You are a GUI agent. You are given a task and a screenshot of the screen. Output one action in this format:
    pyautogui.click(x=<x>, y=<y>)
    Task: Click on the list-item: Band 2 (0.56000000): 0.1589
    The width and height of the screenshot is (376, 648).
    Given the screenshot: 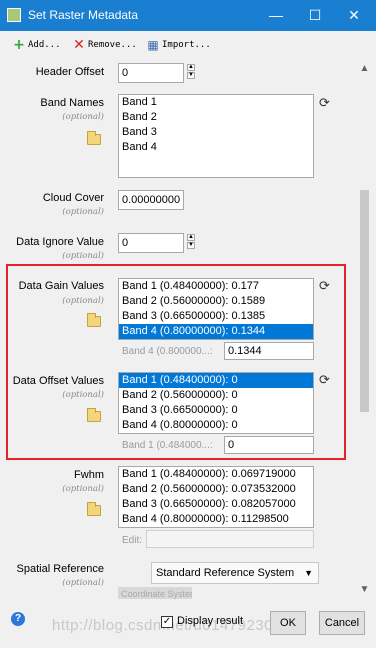 What is the action you would take?
    pyautogui.click(x=216, y=301)
    